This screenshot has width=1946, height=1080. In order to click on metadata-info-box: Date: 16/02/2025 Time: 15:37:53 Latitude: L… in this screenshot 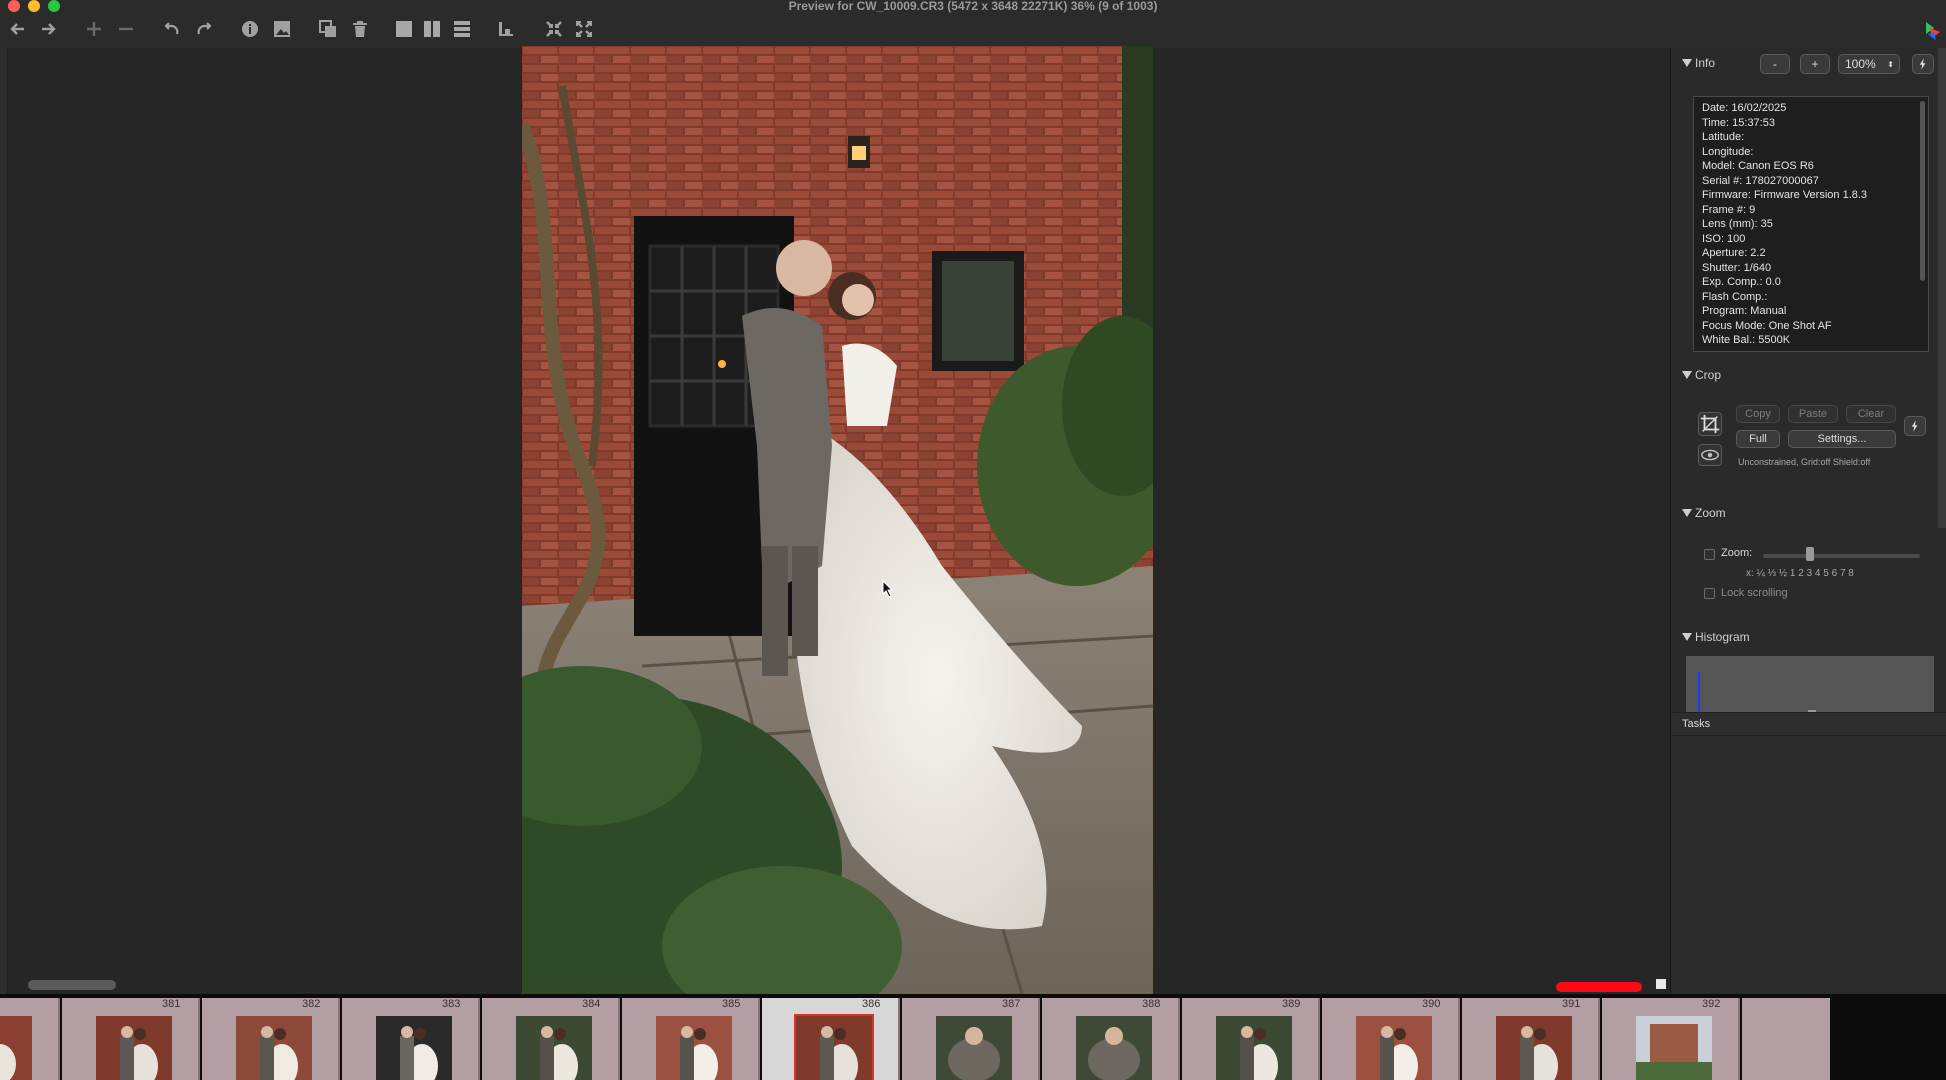, I will do `click(1811, 224)`.